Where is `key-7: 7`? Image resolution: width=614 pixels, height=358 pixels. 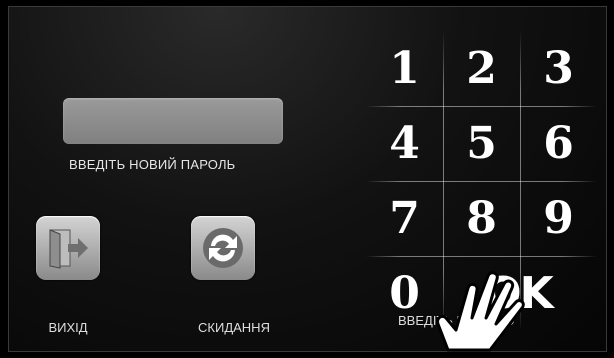
key-7: 7 is located at coordinates (404, 218).